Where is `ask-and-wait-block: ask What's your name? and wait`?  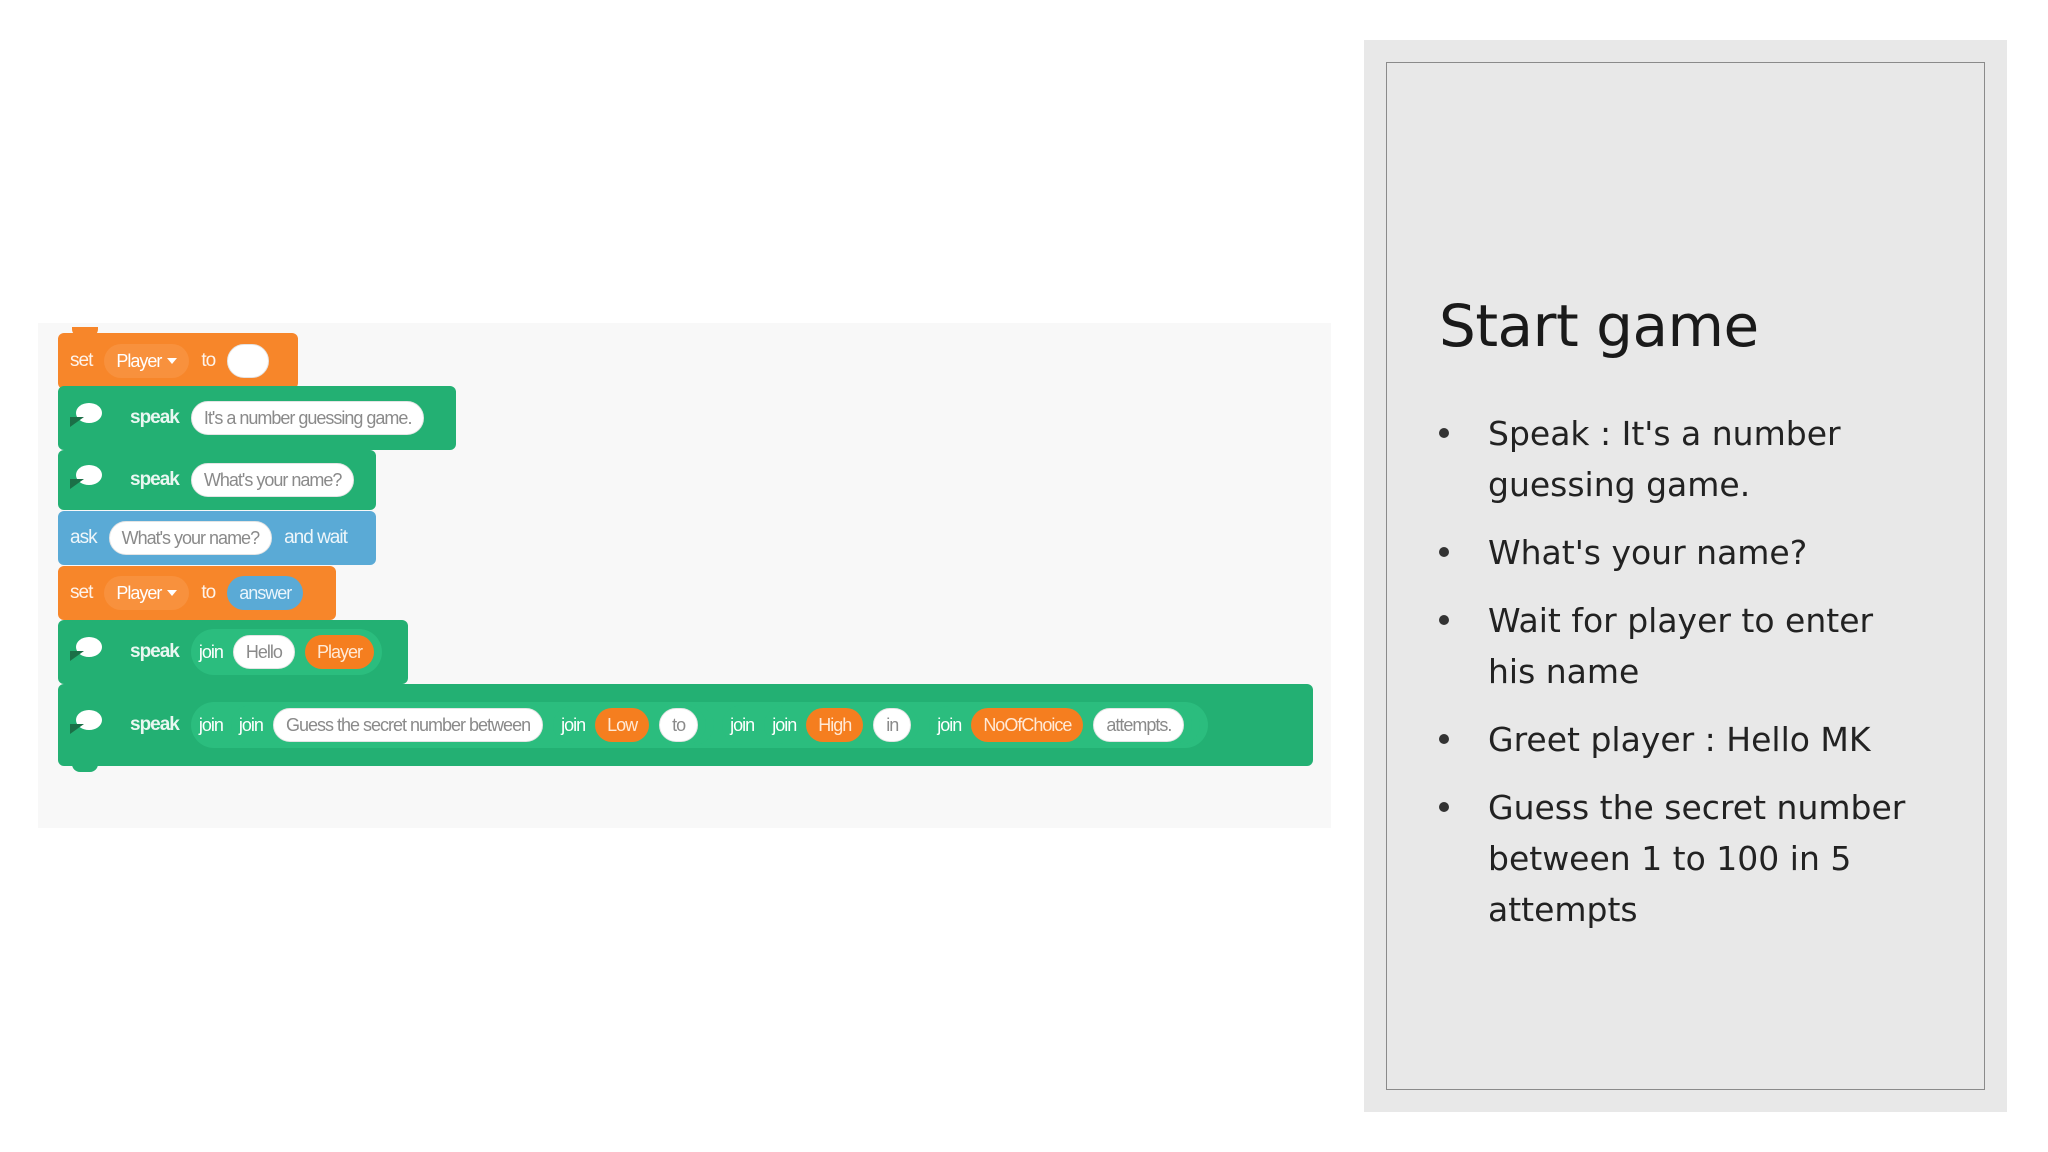
ask-and-wait-block: ask What's your name? and wait is located at coordinates (217, 538).